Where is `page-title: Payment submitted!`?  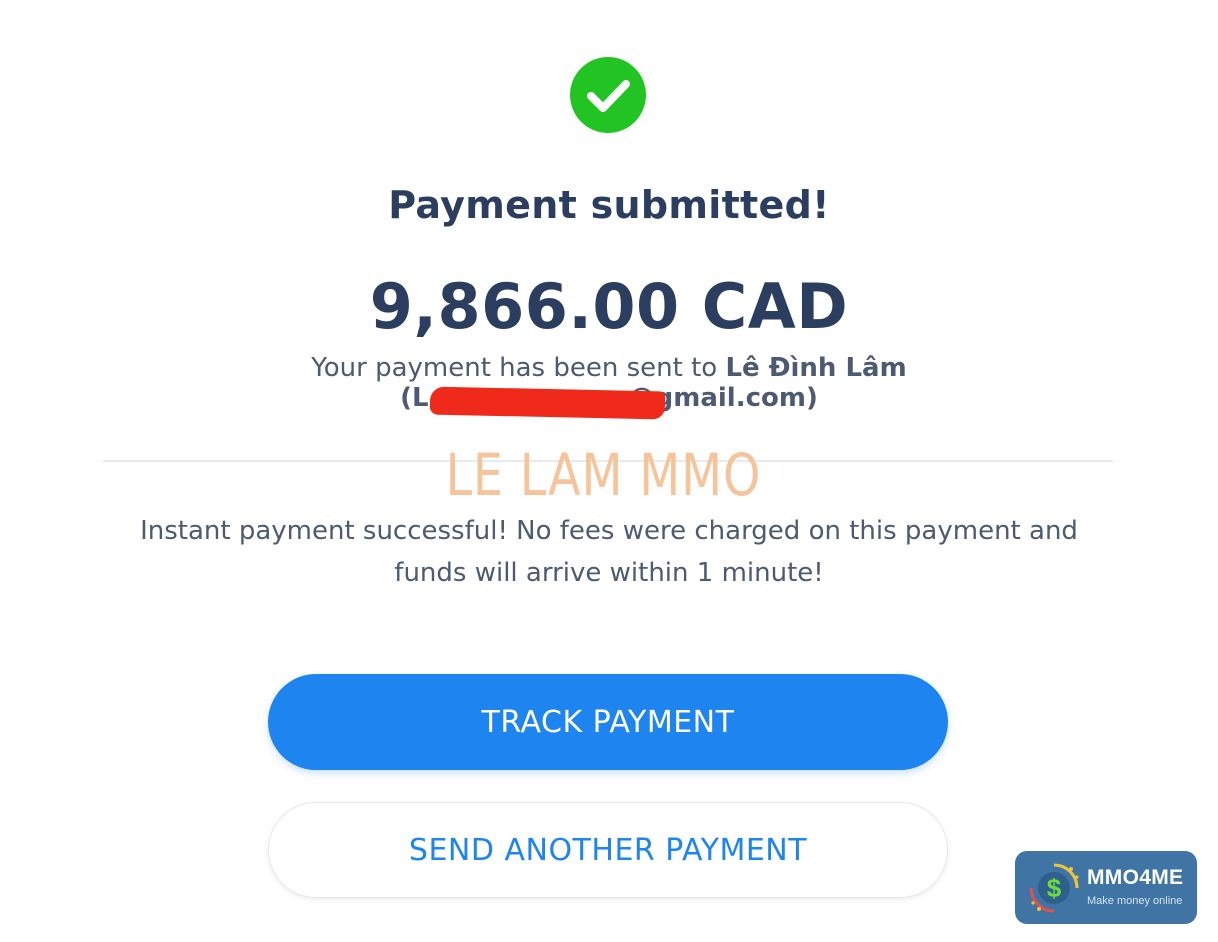 page-title: Payment submitted! is located at coordinates (609, 205).